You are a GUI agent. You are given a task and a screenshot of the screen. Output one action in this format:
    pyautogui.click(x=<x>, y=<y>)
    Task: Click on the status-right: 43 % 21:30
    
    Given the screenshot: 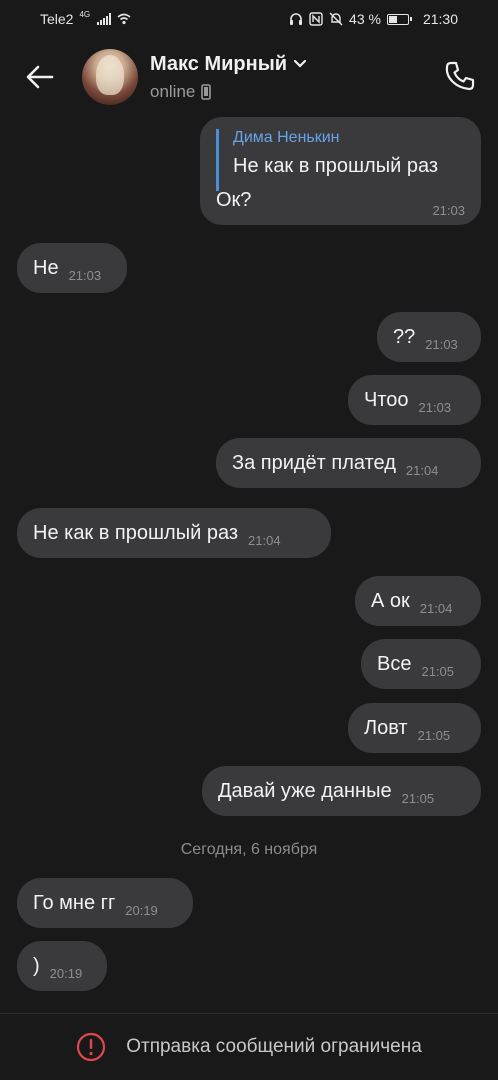 What is the action you would take?
    pyautogui.click(x=373, y=19)
    